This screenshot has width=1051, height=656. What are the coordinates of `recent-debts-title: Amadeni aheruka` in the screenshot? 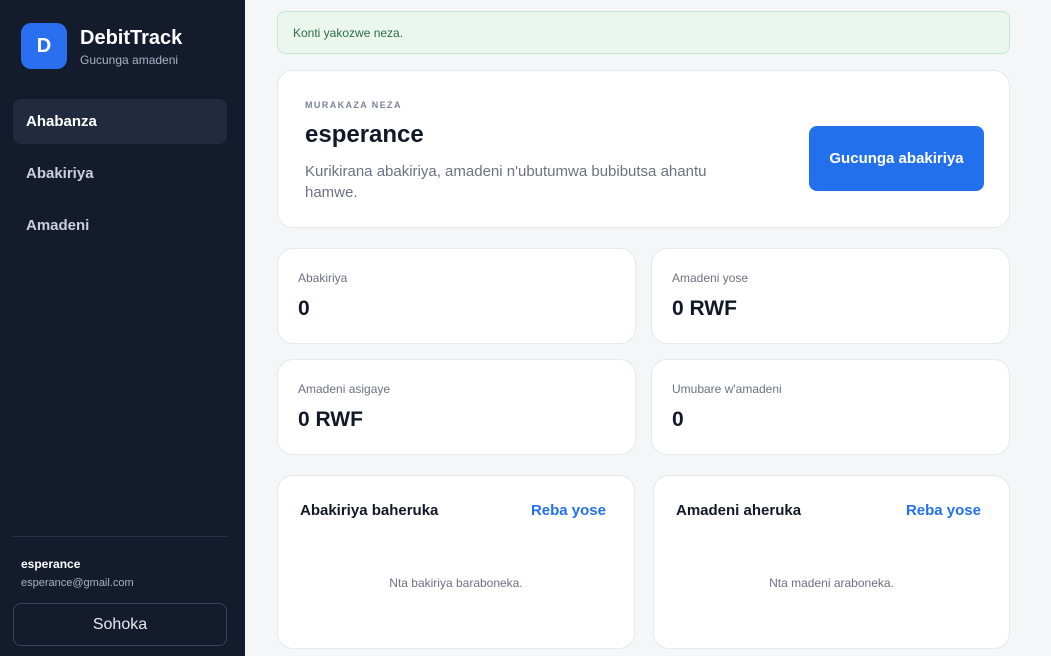 It's located at (739, 510).